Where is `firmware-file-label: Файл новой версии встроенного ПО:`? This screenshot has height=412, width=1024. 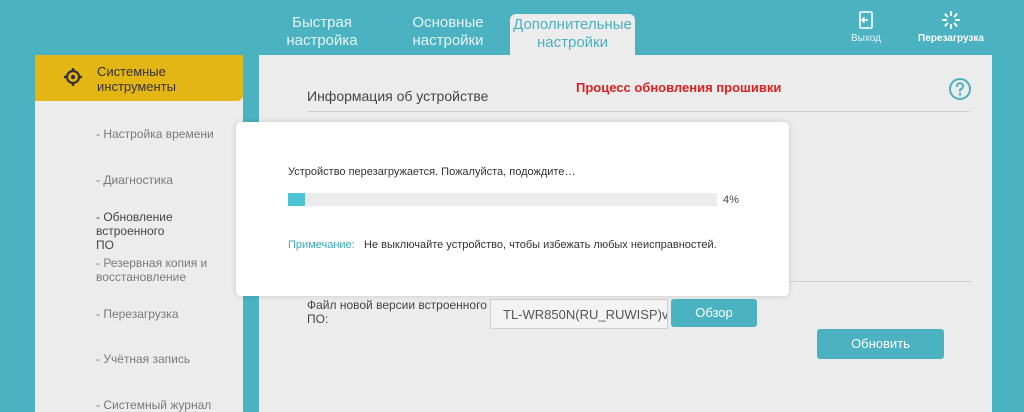
firmware-file-label: Файл новой версии встроенного ПО: is located at coordinates (397, 312).